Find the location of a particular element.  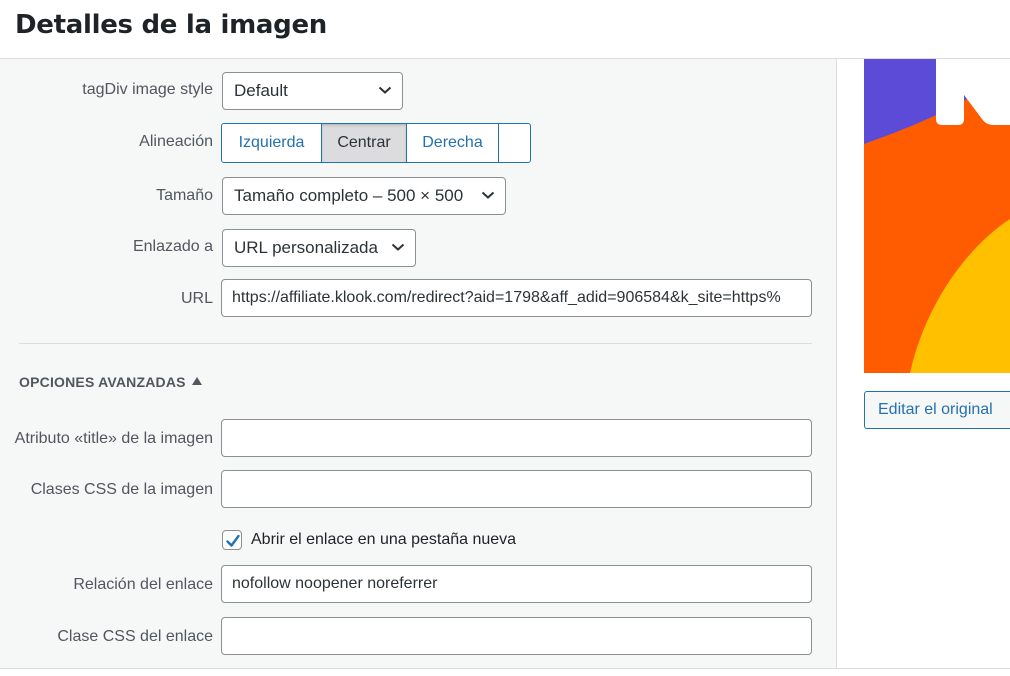

link-rel-input: nofollow noopener noreferrer is located at coordinates (516, 584).